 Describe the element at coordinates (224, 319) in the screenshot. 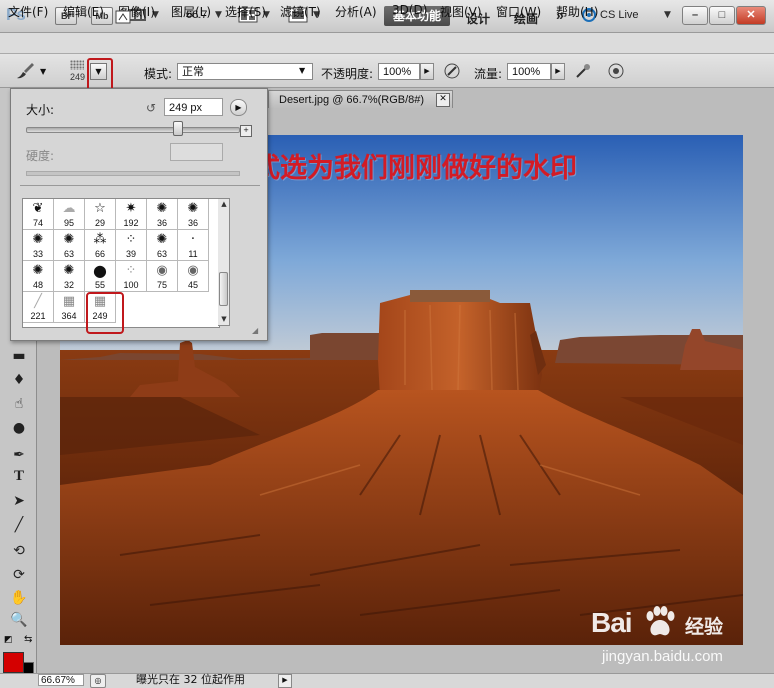

I see `scroll-down-icon: ▼` at that location.